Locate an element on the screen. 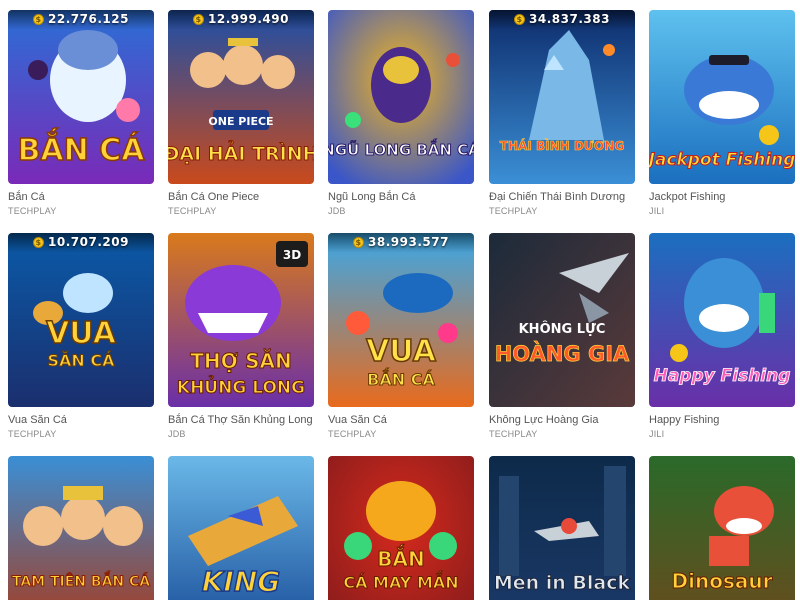 The height and width of the screenshot is (600, 800). svg-text: ONE PIECE is located at coordinates (240, 121).